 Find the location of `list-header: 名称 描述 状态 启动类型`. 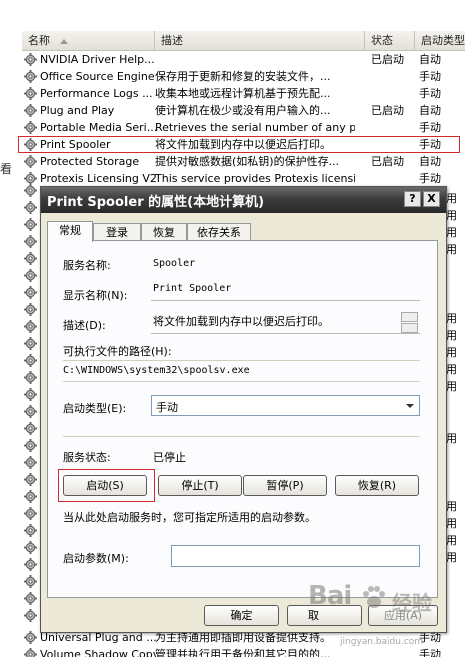

list-header: 名称 描述 状态 启动类型 is located at coordinates (243, 41).